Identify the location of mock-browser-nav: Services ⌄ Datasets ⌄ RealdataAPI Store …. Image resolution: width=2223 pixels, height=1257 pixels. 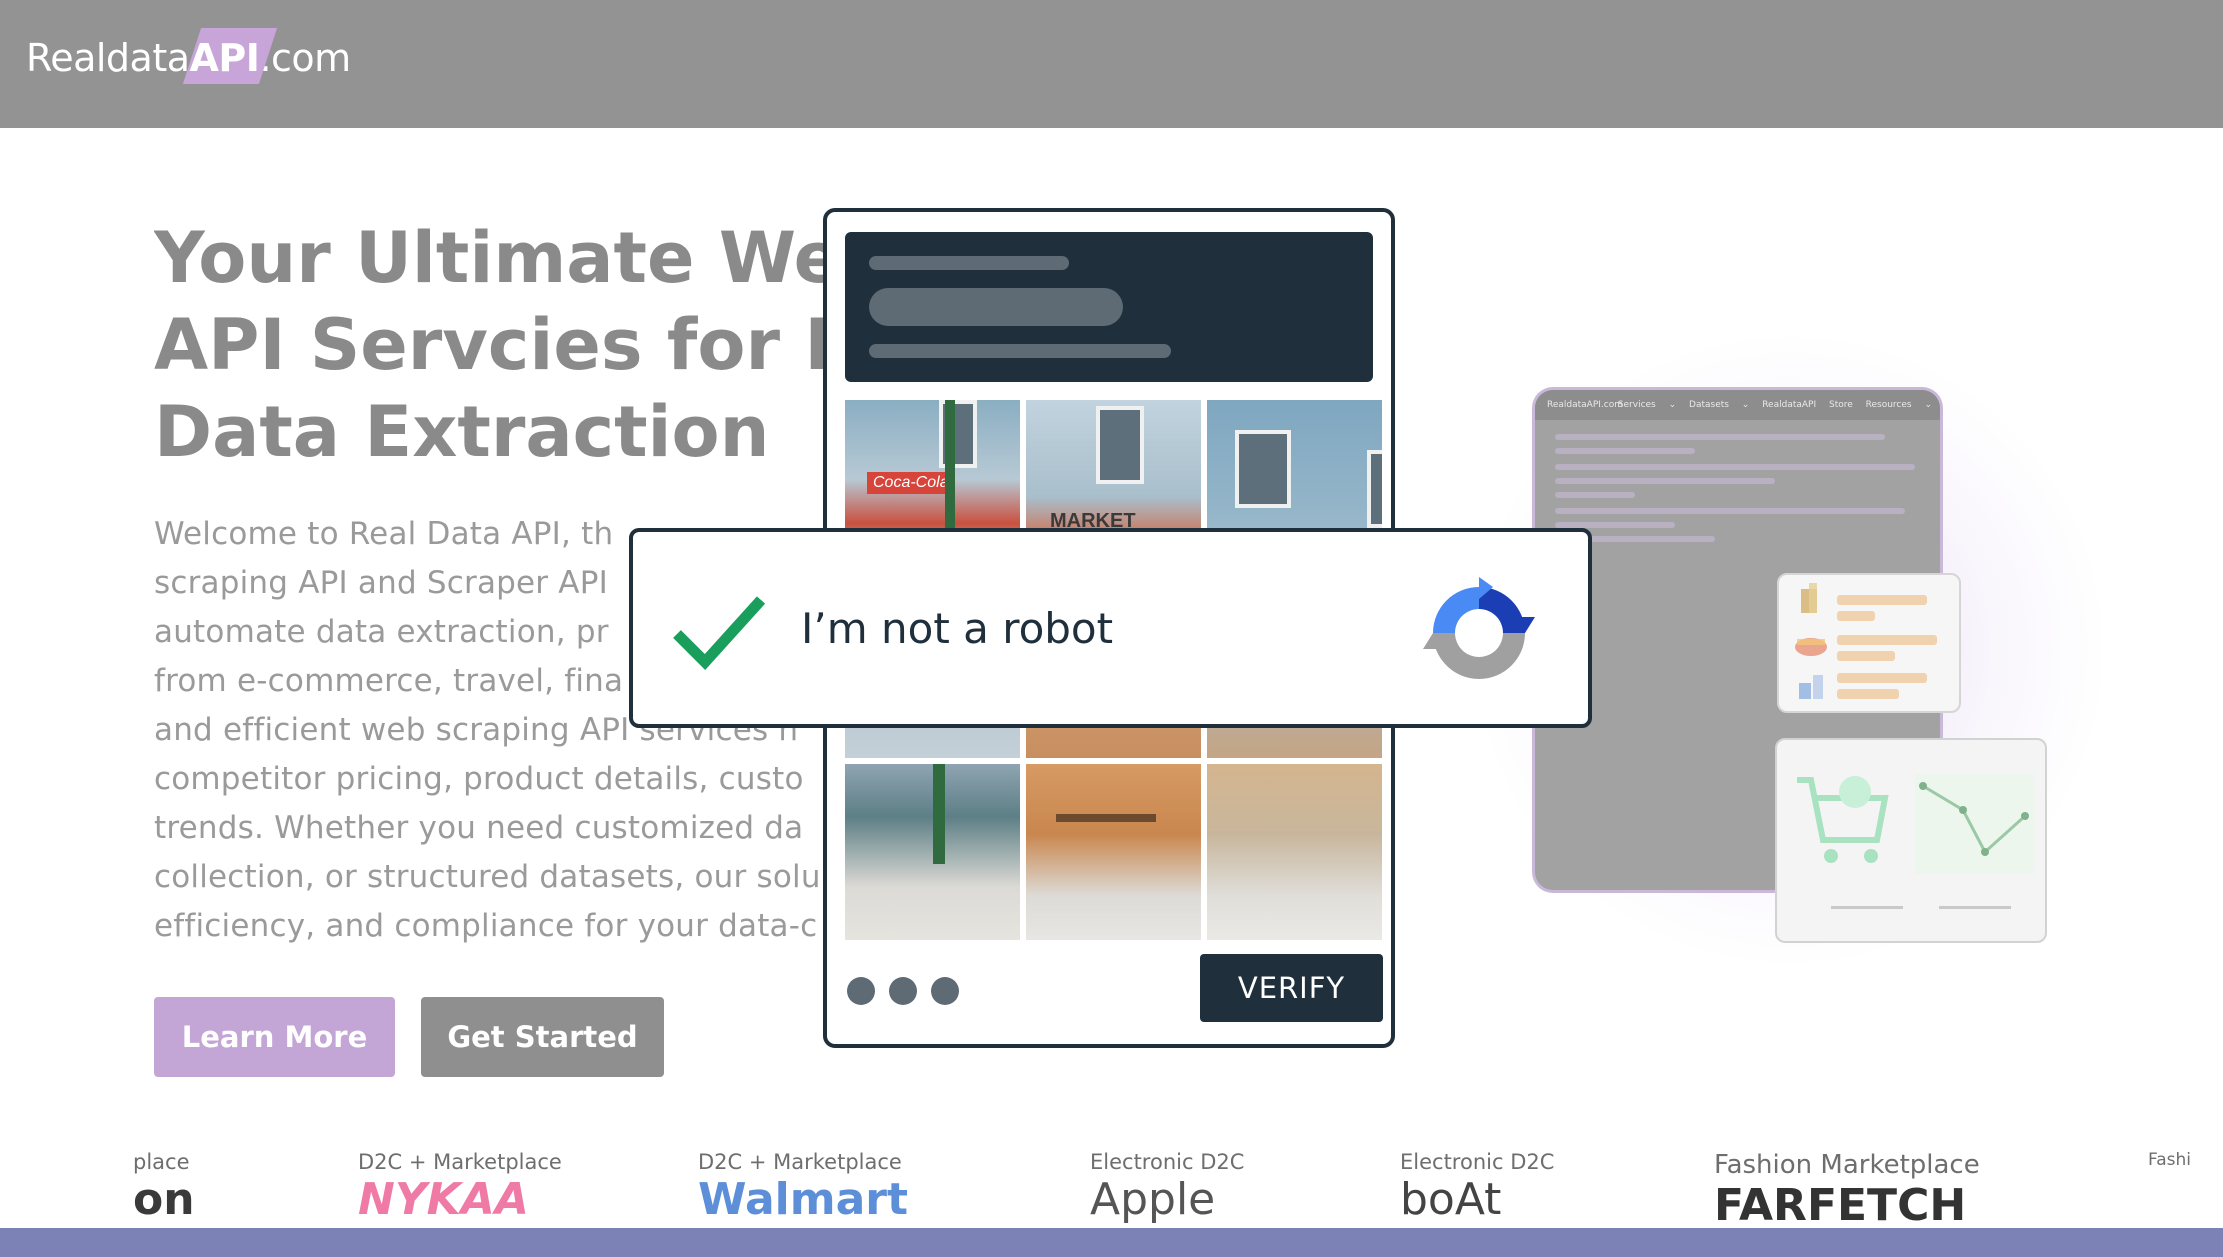
(1774, 405).